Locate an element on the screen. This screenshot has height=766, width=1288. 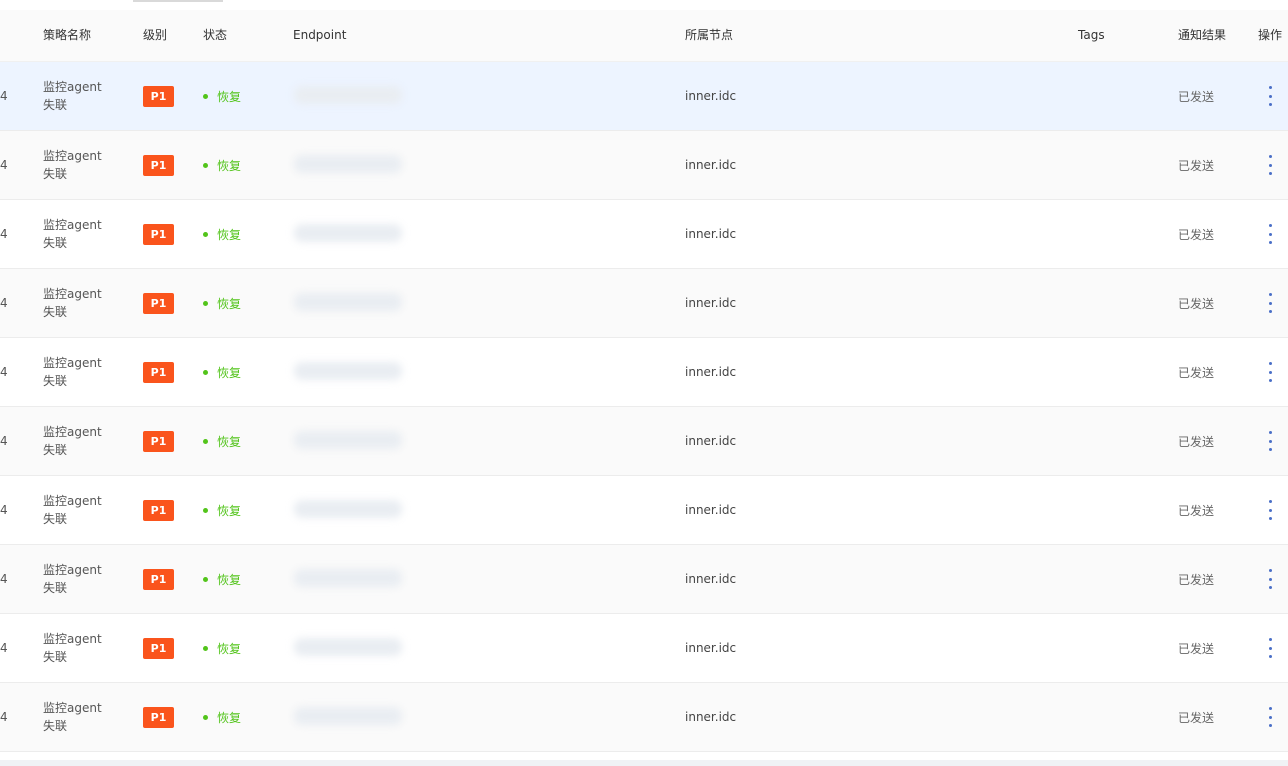
header-status: 状态 is located at coordinates (215, 35).